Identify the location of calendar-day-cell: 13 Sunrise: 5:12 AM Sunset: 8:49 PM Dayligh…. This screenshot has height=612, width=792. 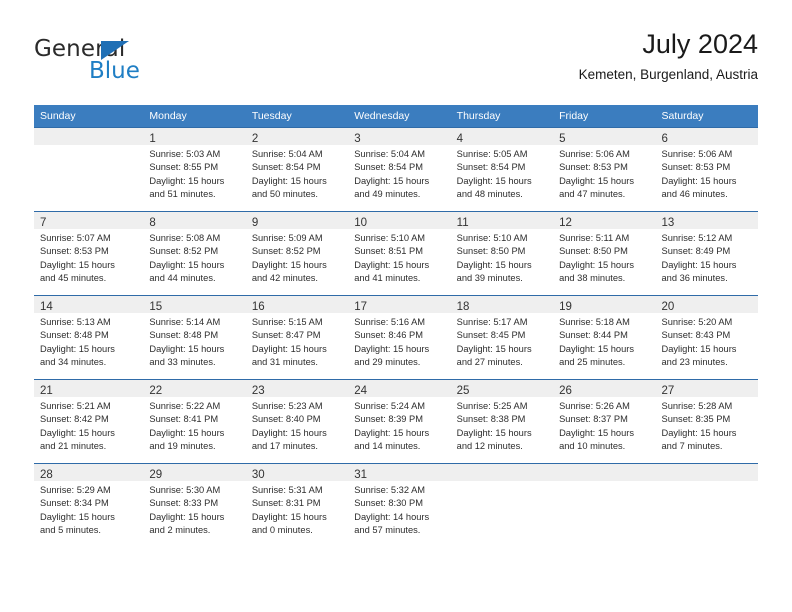
(706, 253).